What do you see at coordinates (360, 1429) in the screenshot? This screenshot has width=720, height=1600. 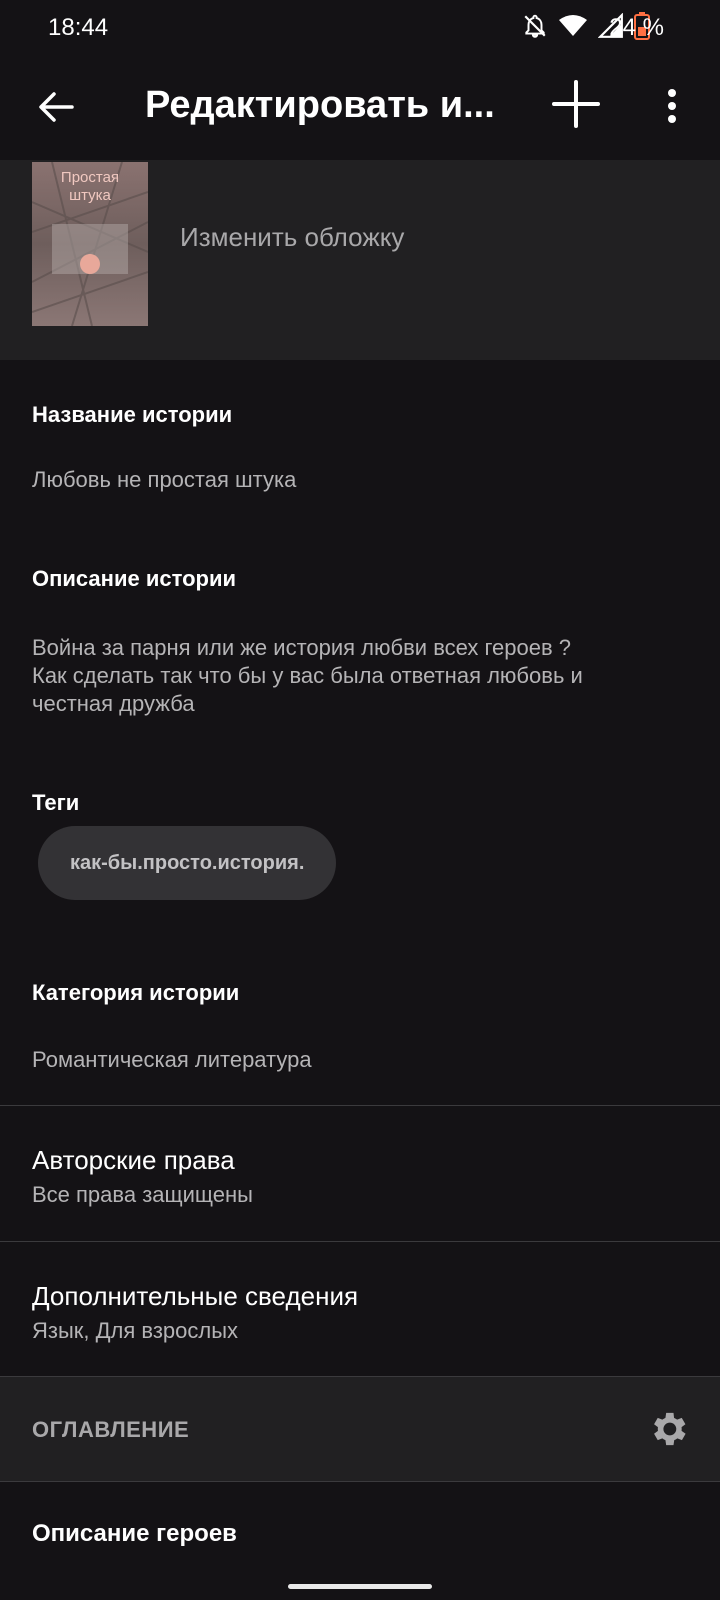 I see `toc-header: ОГЛАВЛЕНИЕ` at bounding box center [360, 1429].